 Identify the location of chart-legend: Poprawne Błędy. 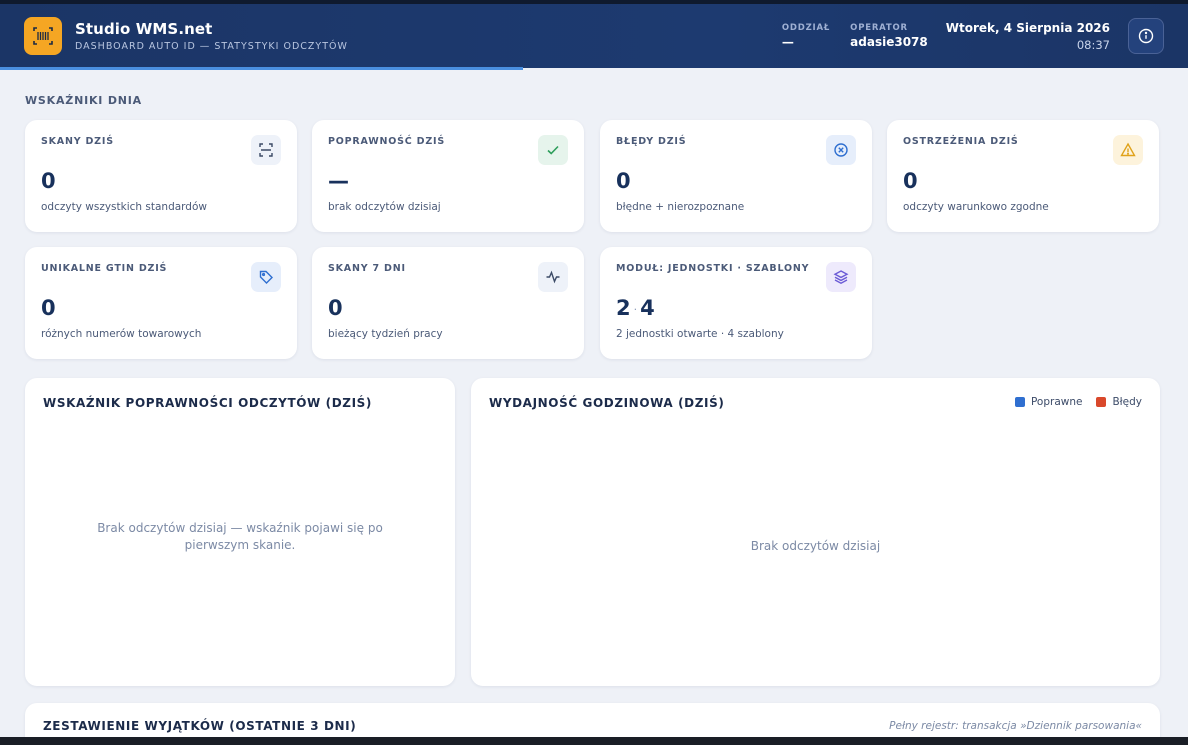
(1071, 402).